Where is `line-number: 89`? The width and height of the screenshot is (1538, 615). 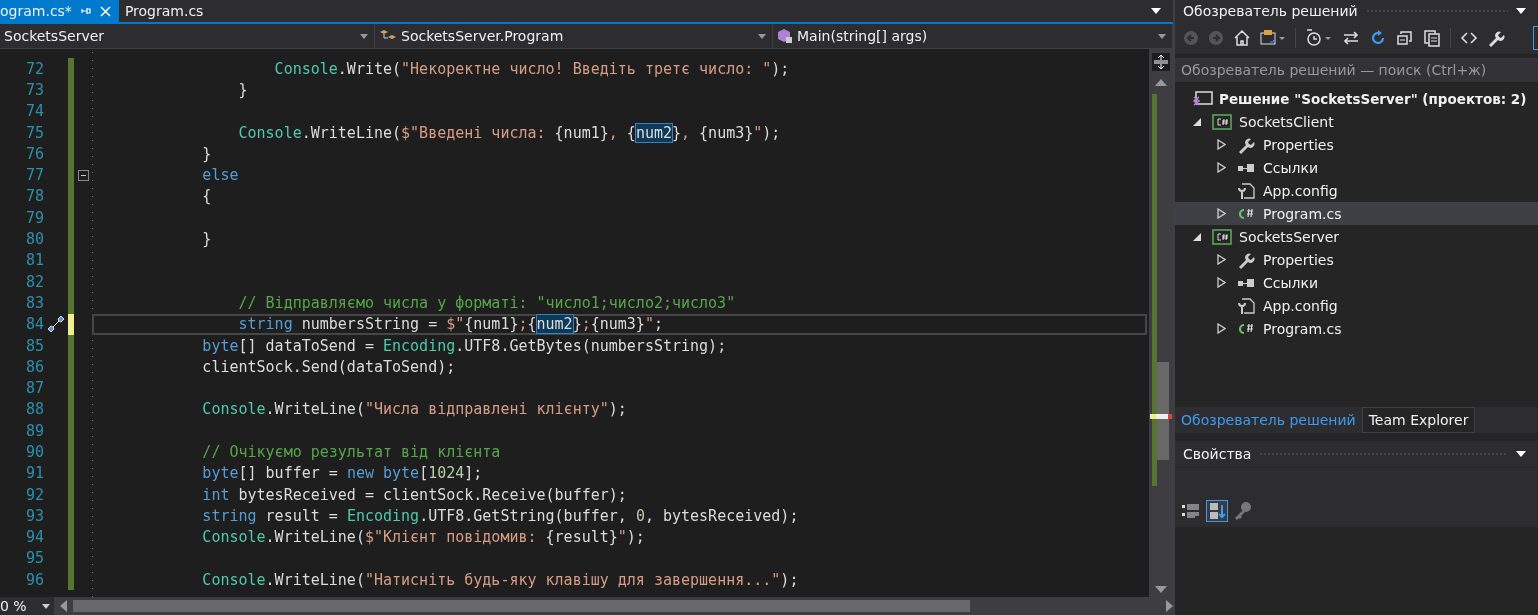
line-number: 89 is located at coordinates (34, 430).